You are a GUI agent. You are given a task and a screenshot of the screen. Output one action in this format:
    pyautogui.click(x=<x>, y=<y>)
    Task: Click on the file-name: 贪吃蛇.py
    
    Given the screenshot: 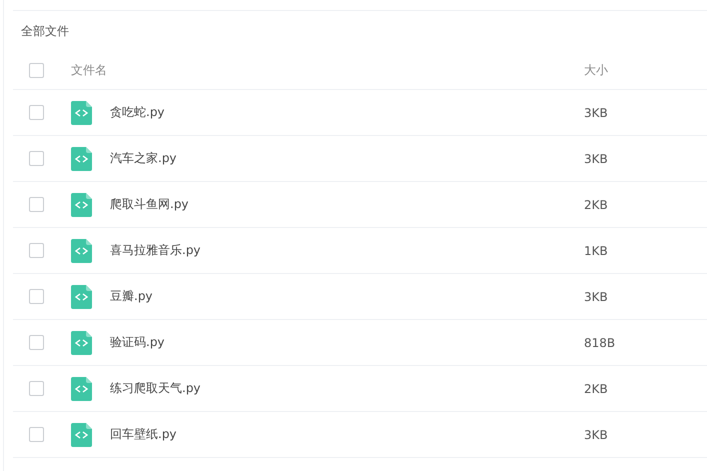 What is the action you would take?
    pyautogui.click(x=347, y=112)
    